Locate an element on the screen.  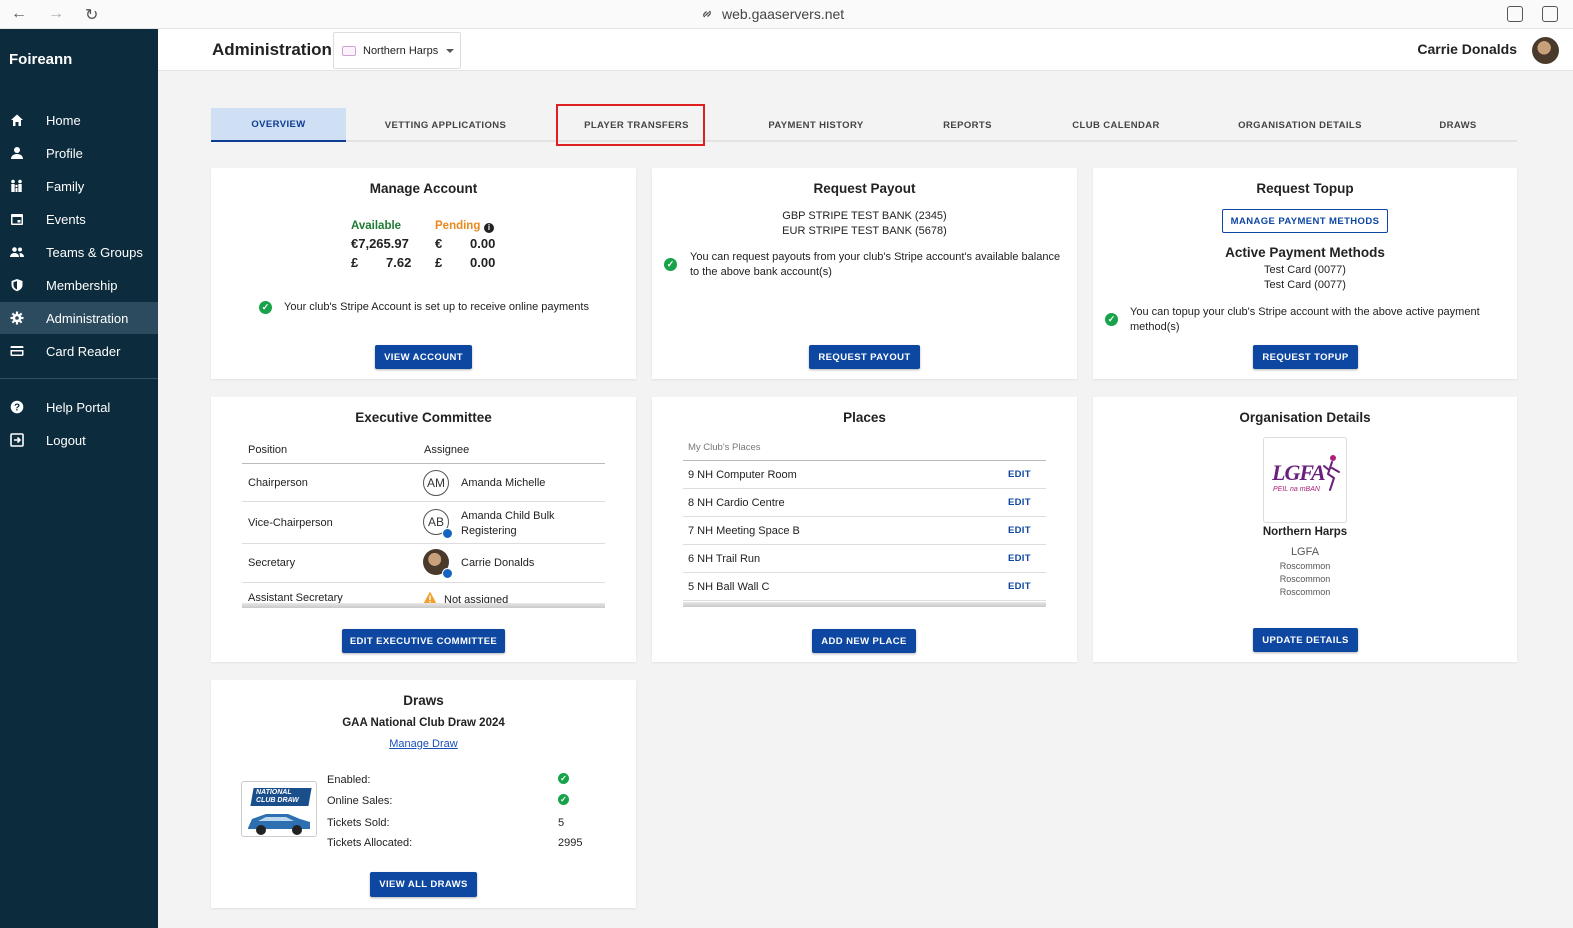
table-header-divider is located at coordinates (423, 463).